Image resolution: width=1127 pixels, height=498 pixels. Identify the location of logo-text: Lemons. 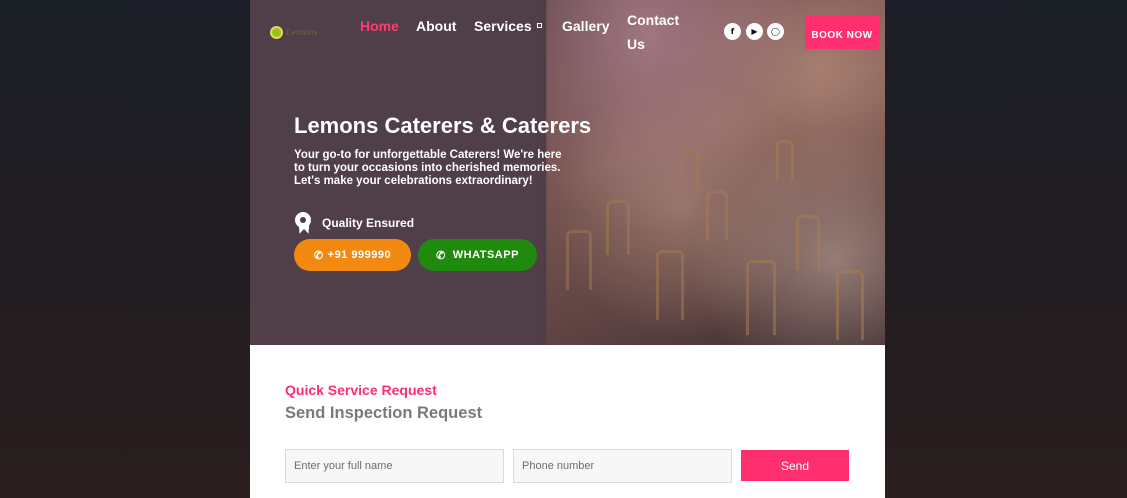
(302, 32).